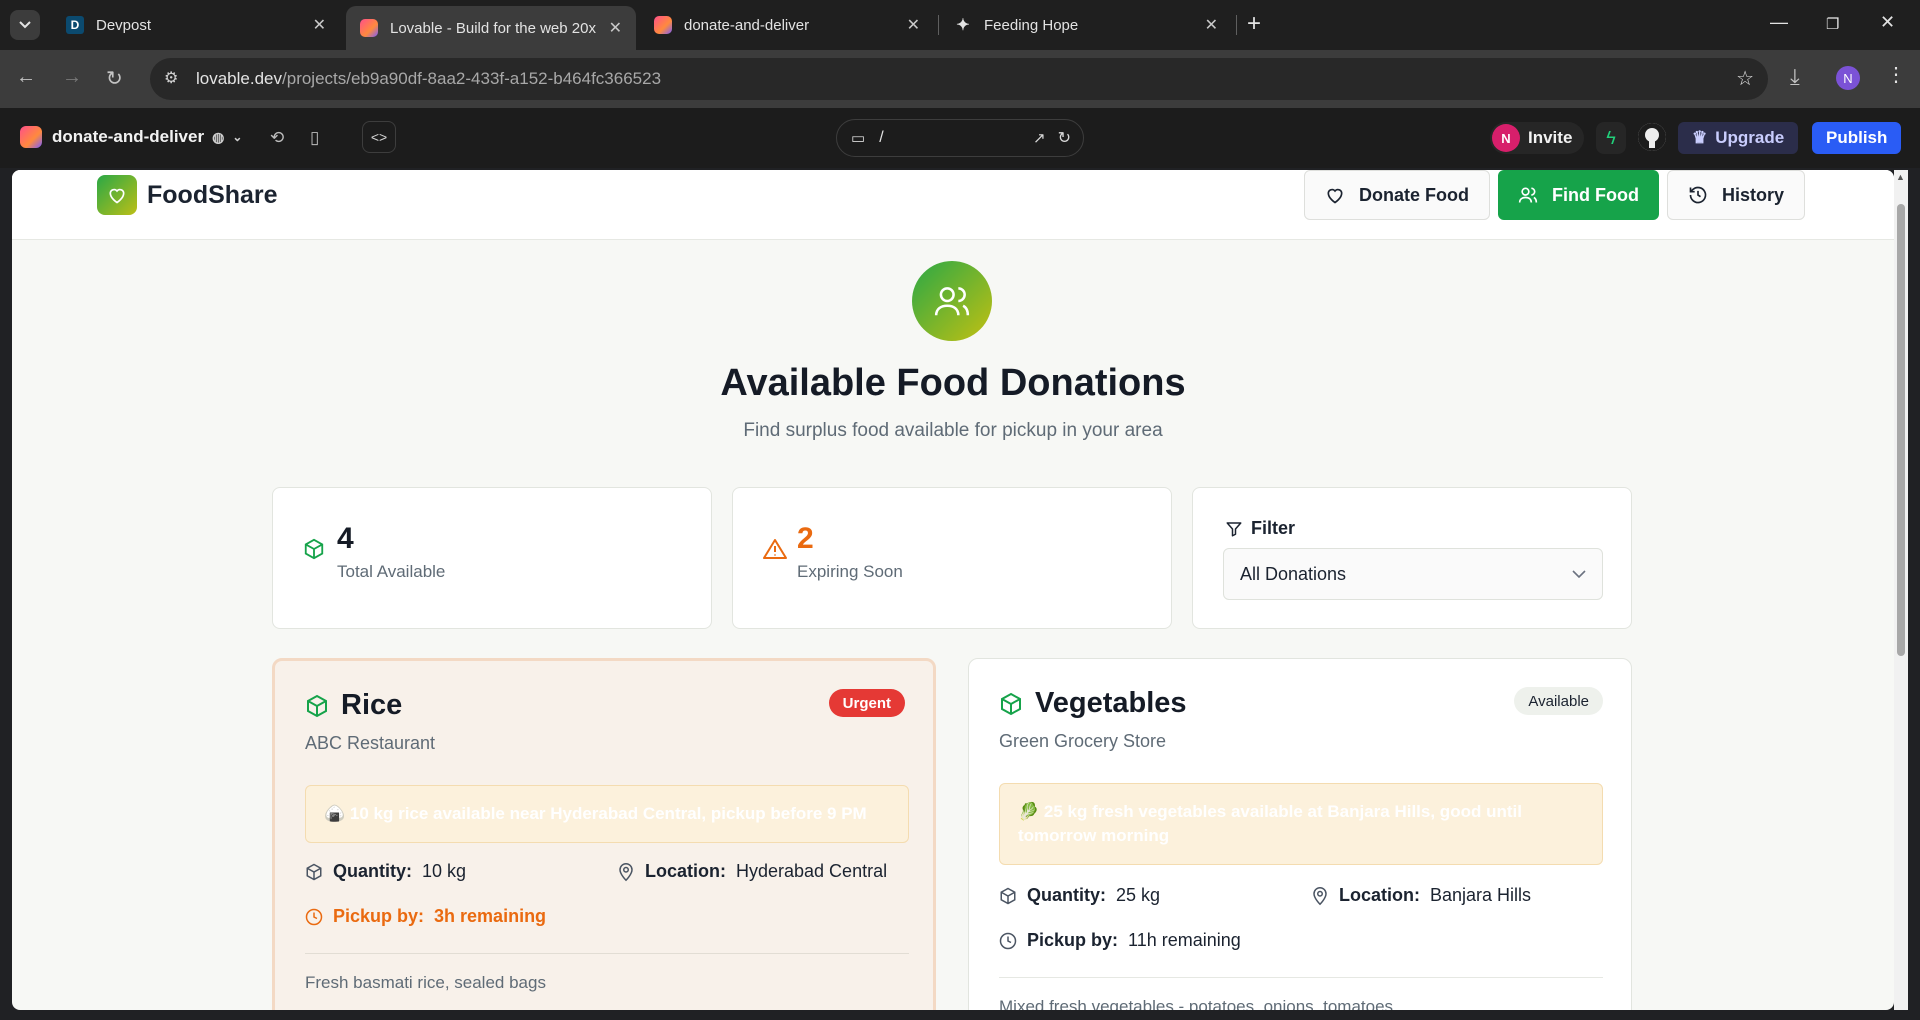 The image size is (1920, 1020). Describe the element at coordinates (1064, 138) in the screenshot. I see `refresh-icon: ↻` at that location.